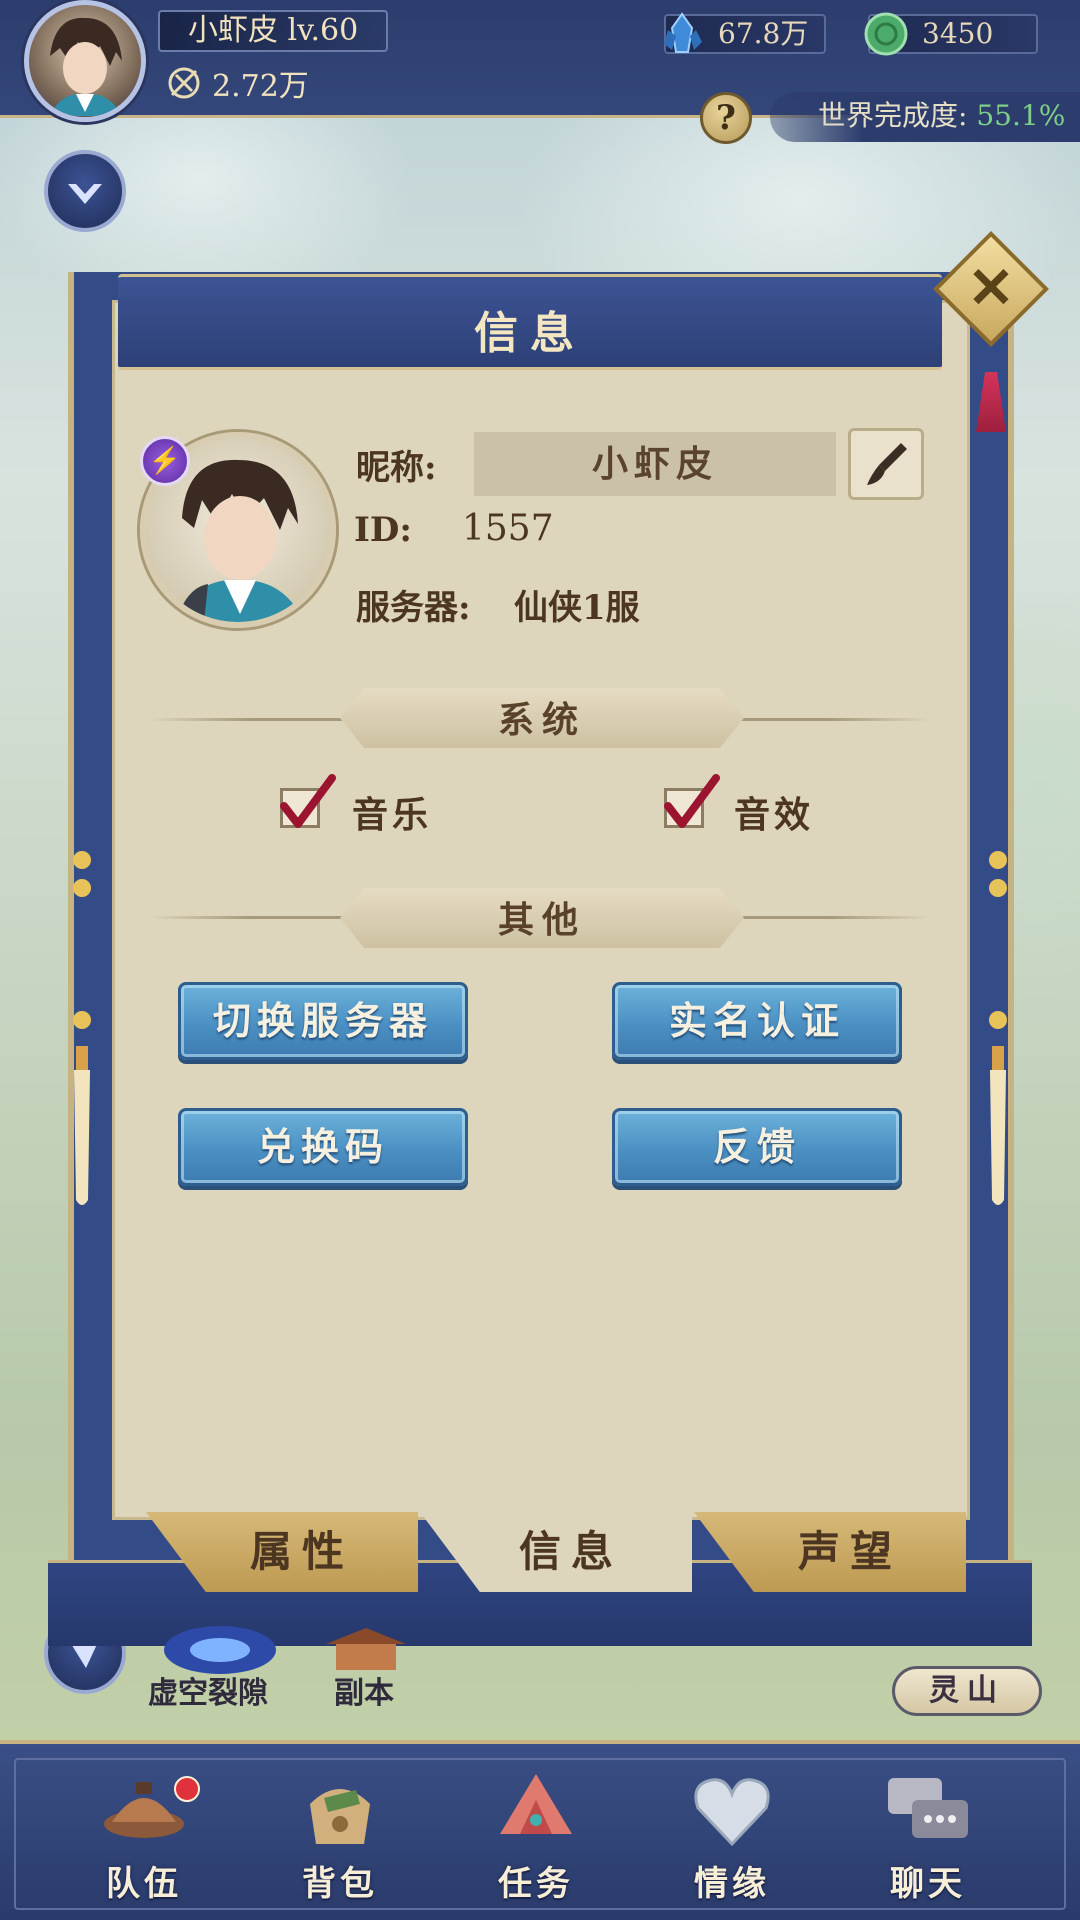  I want to click on world-completion: 世界完成度: 55.1%, so click(925, 117).